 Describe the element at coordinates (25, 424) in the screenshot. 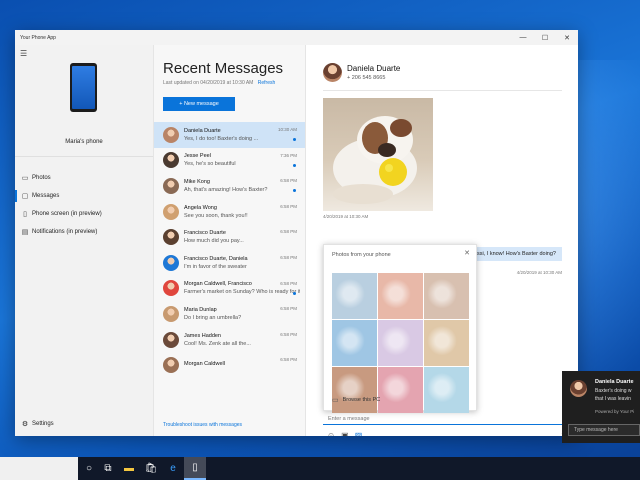

I see `gear-icon: ⚙` at that location.